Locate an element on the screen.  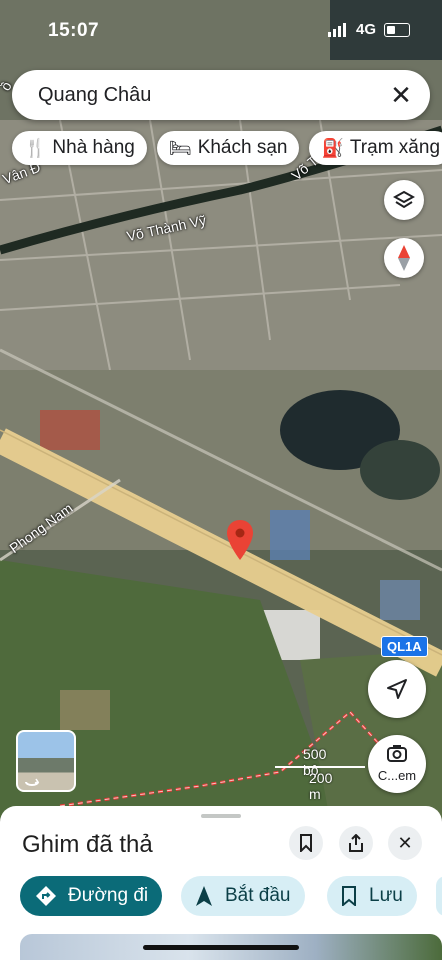
search-query: Quang Châu is located at coordinates (94, 95).